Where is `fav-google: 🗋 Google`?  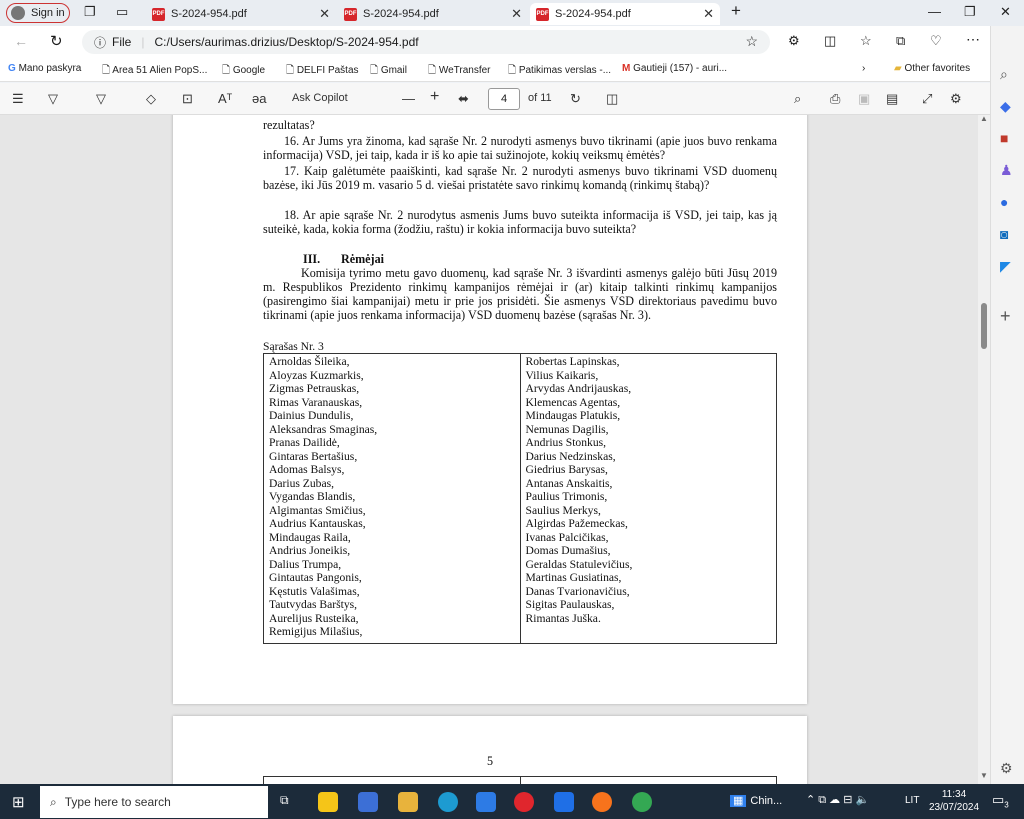 fav-google: 🗋 Google is located at coordinates (243, 71).